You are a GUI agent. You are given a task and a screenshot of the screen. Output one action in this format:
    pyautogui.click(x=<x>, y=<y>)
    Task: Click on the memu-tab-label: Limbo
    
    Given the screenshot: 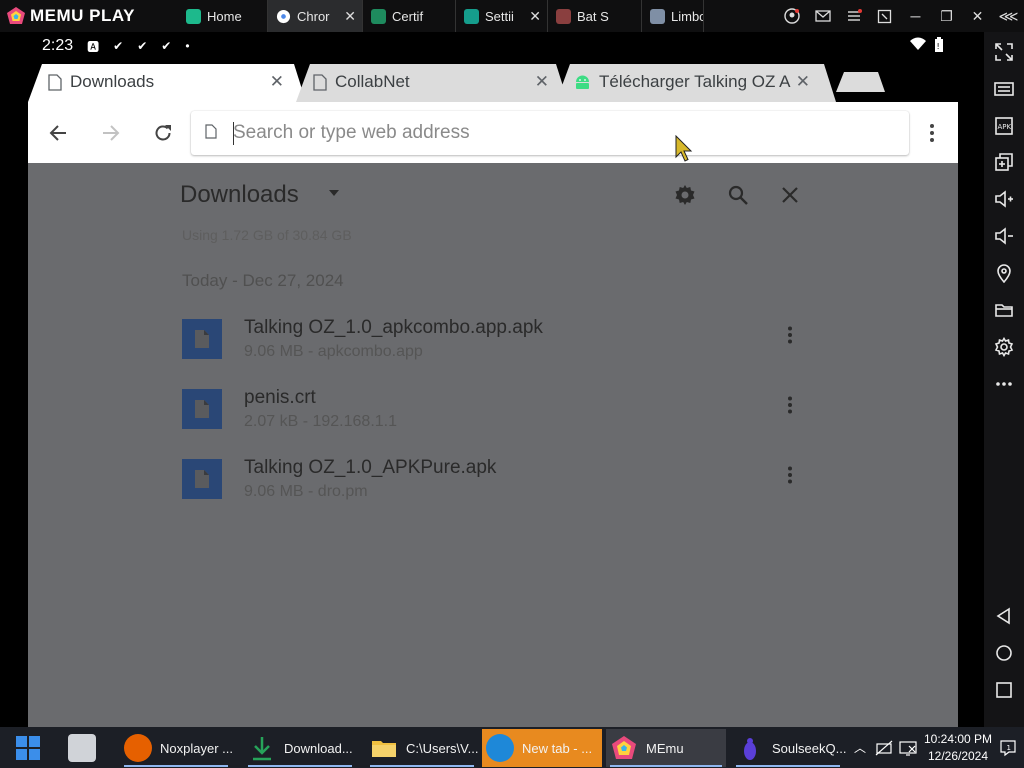 What is the action you would take?
    pyautogui.click(x=687, y=16)
    